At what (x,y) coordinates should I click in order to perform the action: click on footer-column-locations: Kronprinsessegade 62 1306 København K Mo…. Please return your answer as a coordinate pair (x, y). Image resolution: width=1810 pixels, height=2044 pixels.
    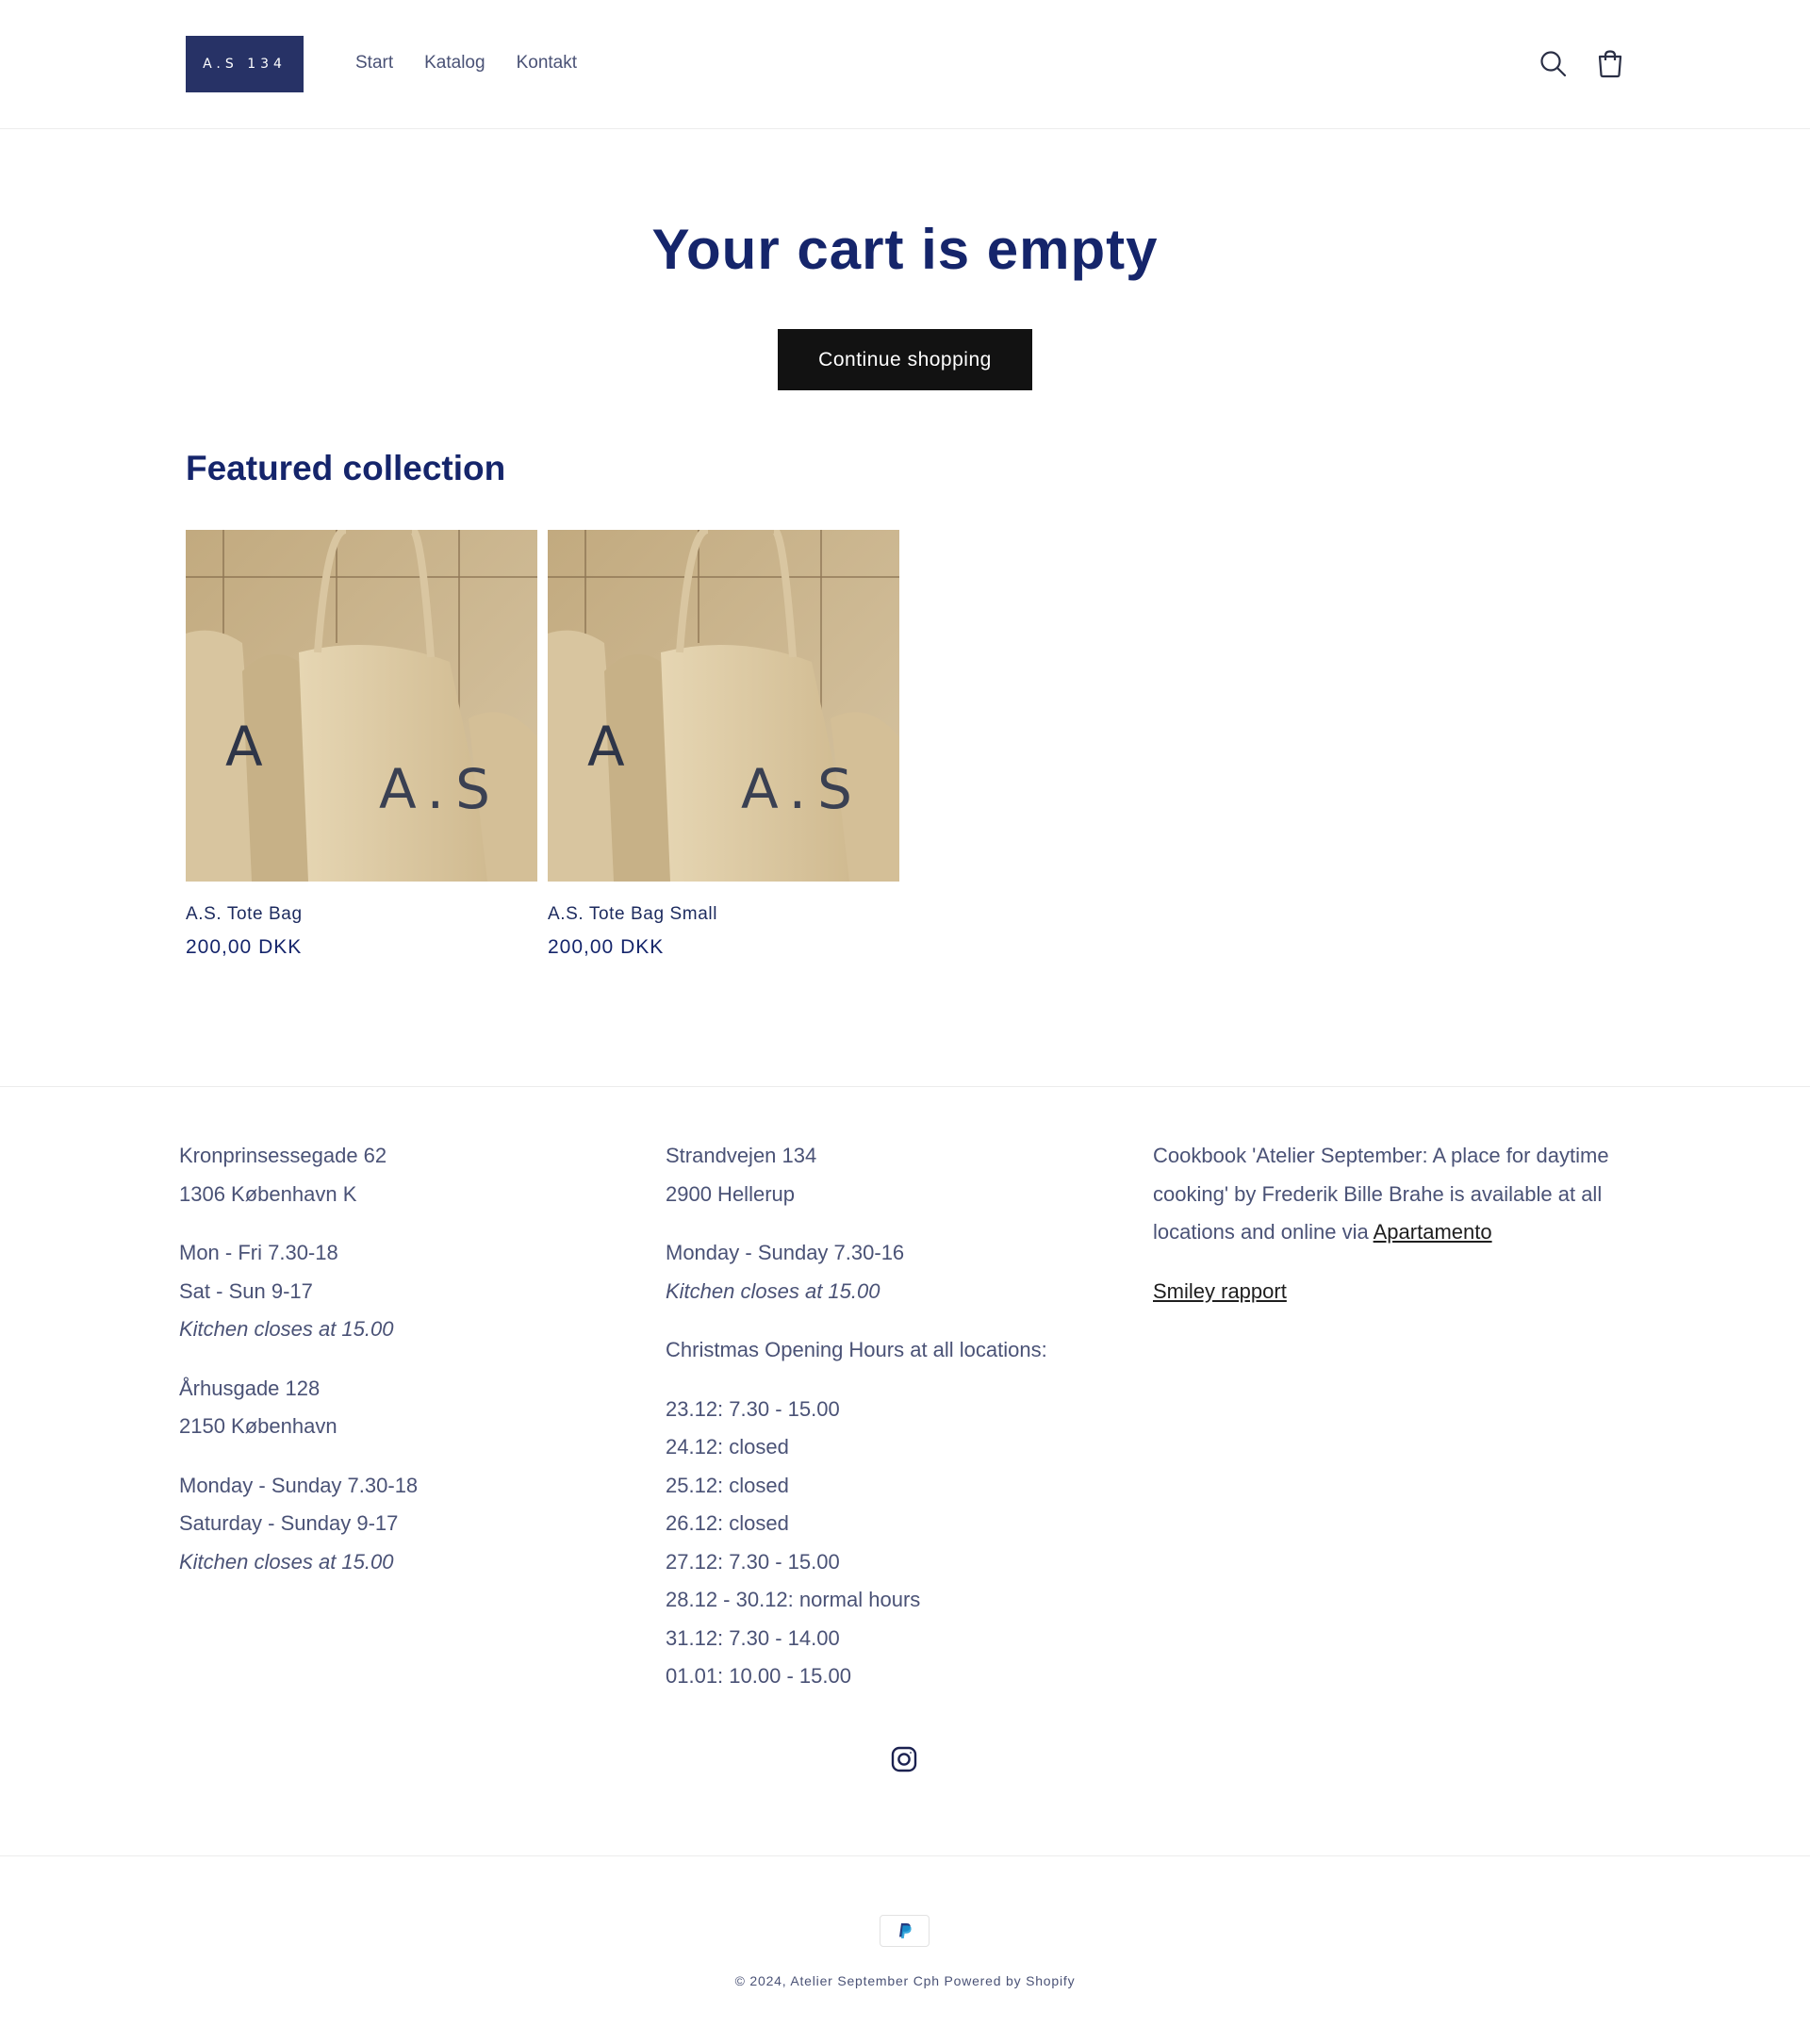
    Looking at the image, I should click on (400, 1370).